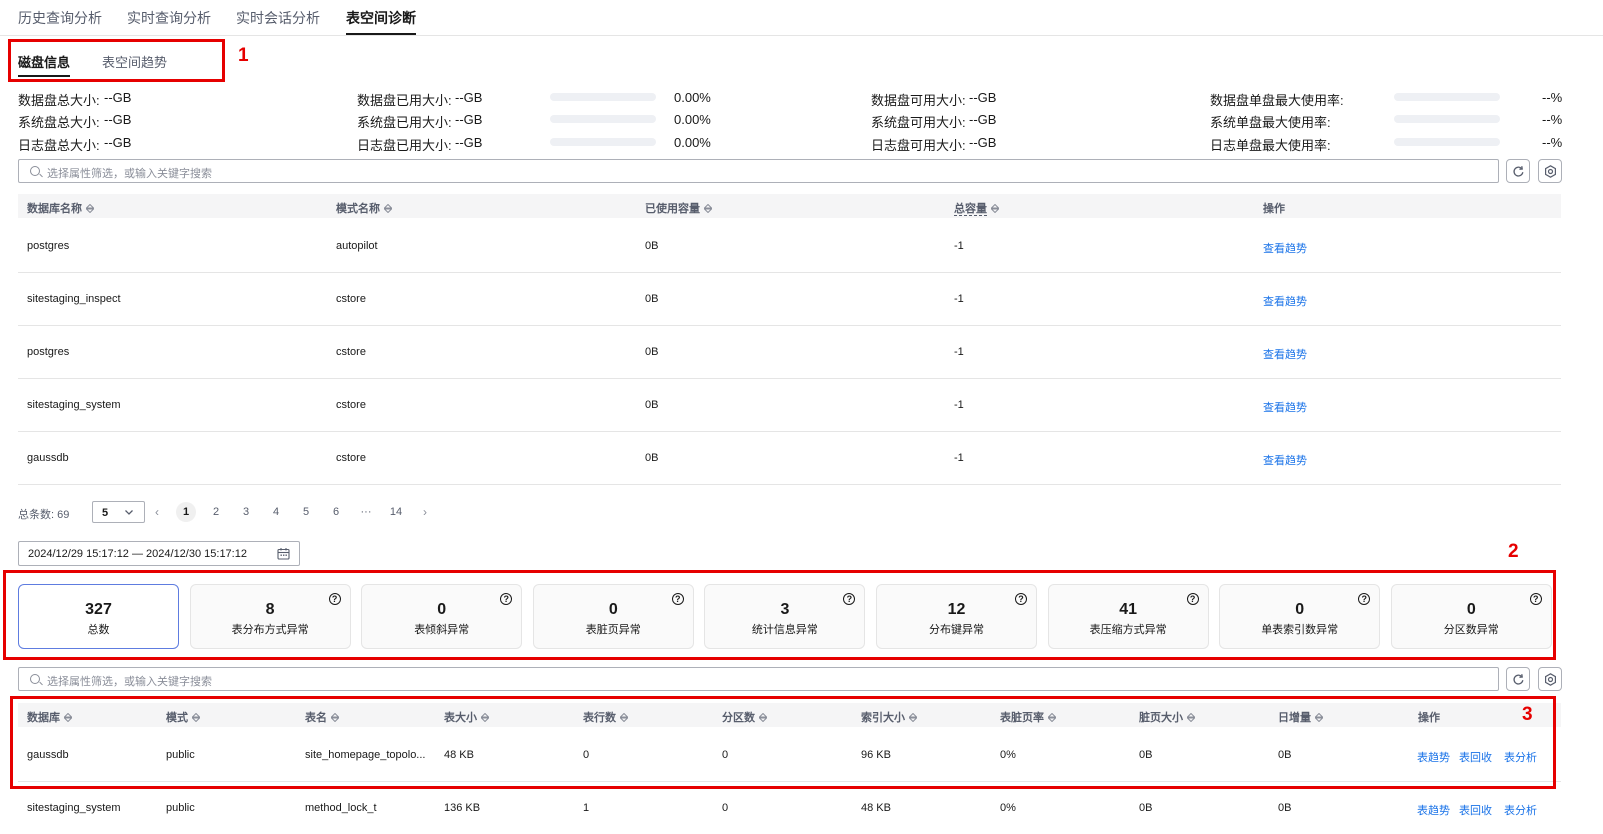  Describe the element at coordinates (785, 609) in the screenshot. I see `card-count: 3` at that location.